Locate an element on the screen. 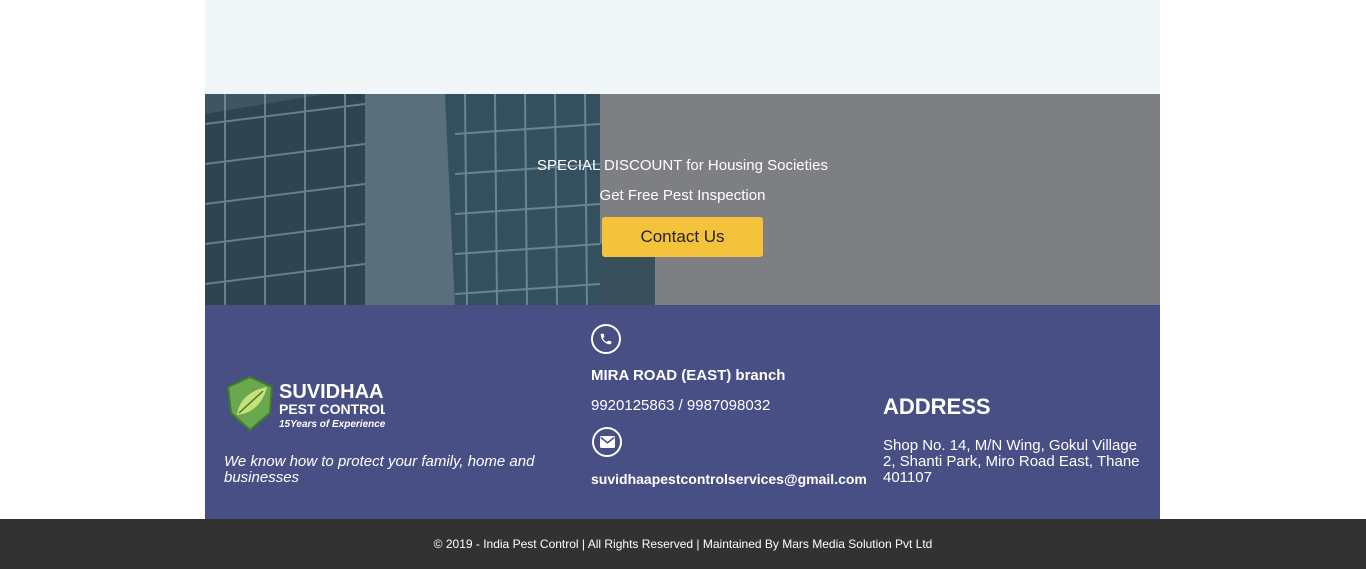 Image resolution: width=1366 pixels, height=569 pixels. promo-subline: Get Free Pest Inspection is located at coordinates (682, 195).